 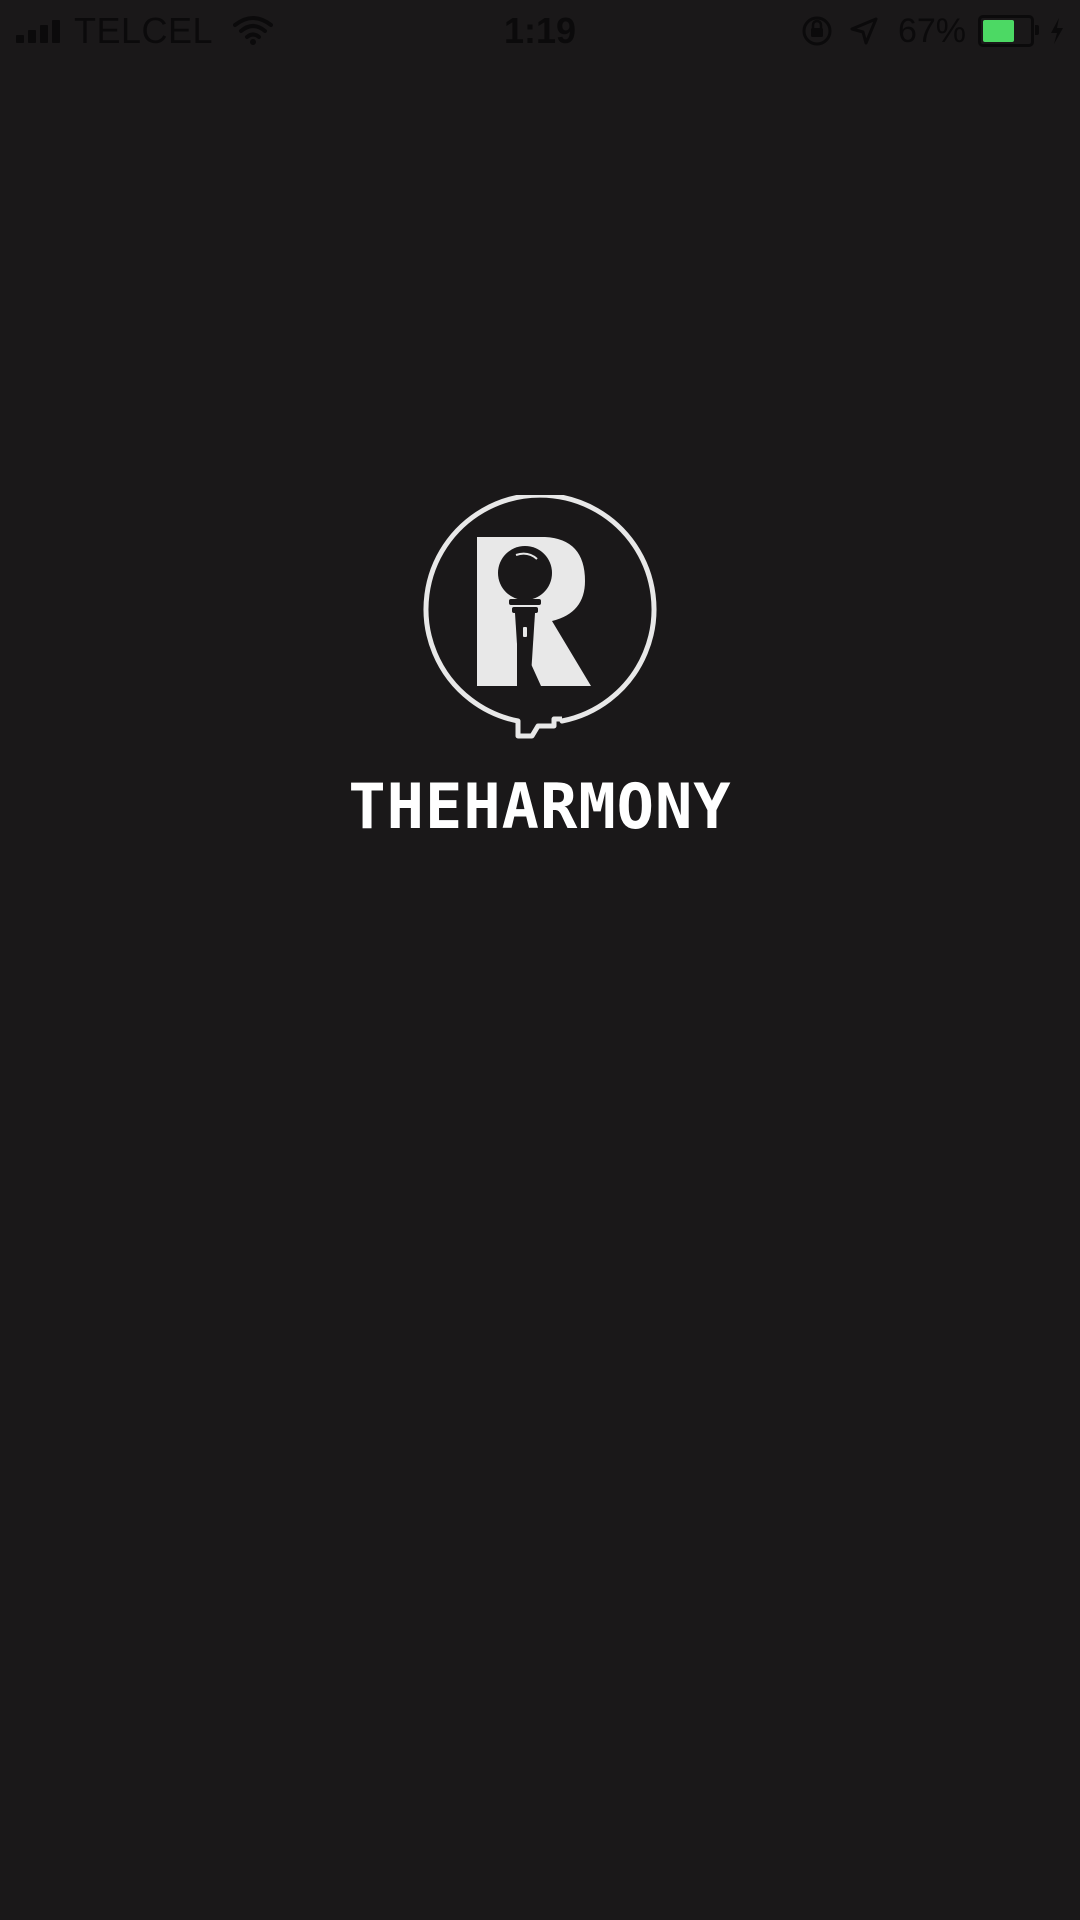 I want to click on microphone-r-logo, so click(x=540, y=623).